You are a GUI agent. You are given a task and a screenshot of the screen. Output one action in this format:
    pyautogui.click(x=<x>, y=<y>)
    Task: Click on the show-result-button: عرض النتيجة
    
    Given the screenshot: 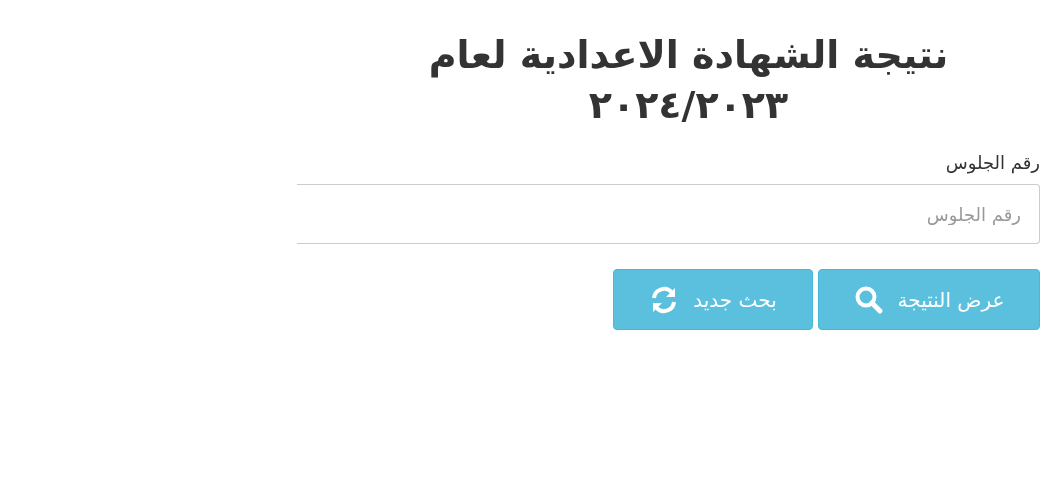 What is the action you would take?
    pyautogui.click(x=929, y=299)
    